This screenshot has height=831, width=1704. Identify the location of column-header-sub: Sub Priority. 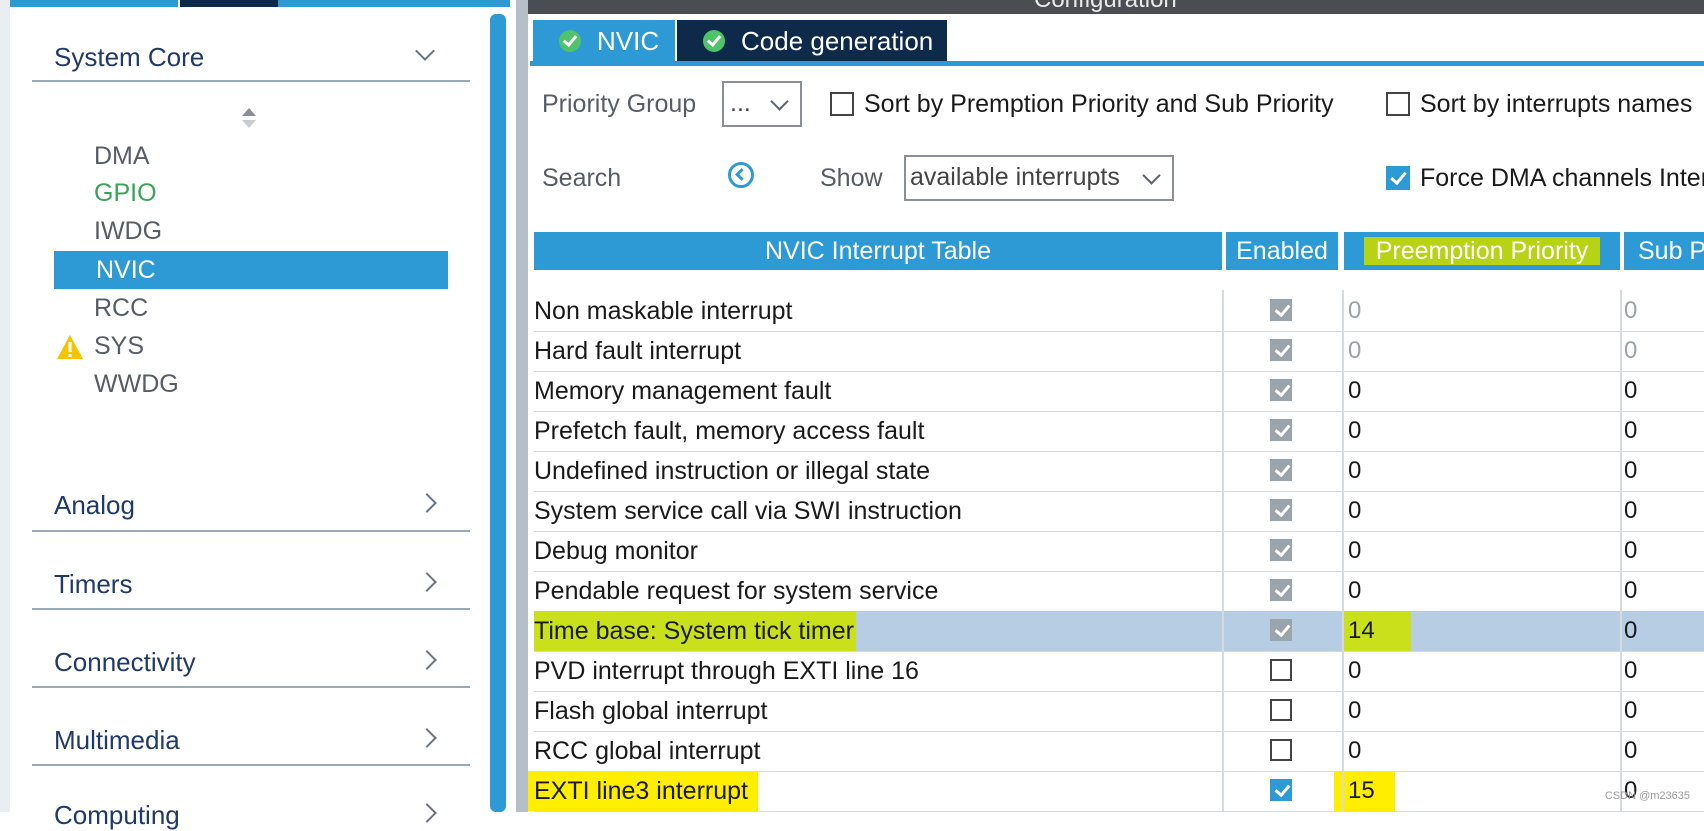
(1664, 251).